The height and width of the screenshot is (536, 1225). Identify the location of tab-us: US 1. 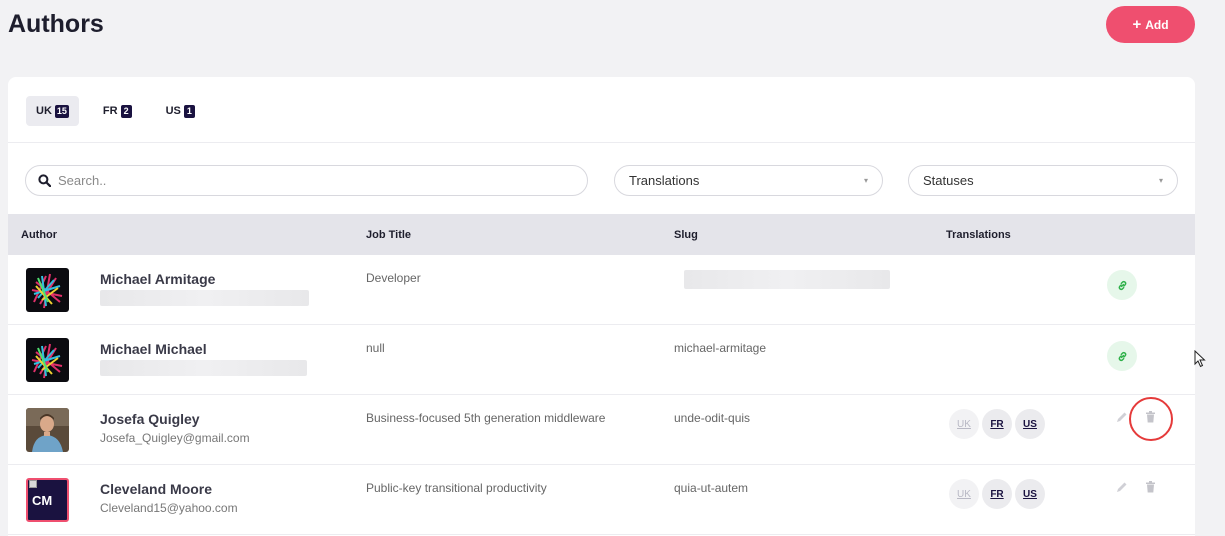
(180, 111).